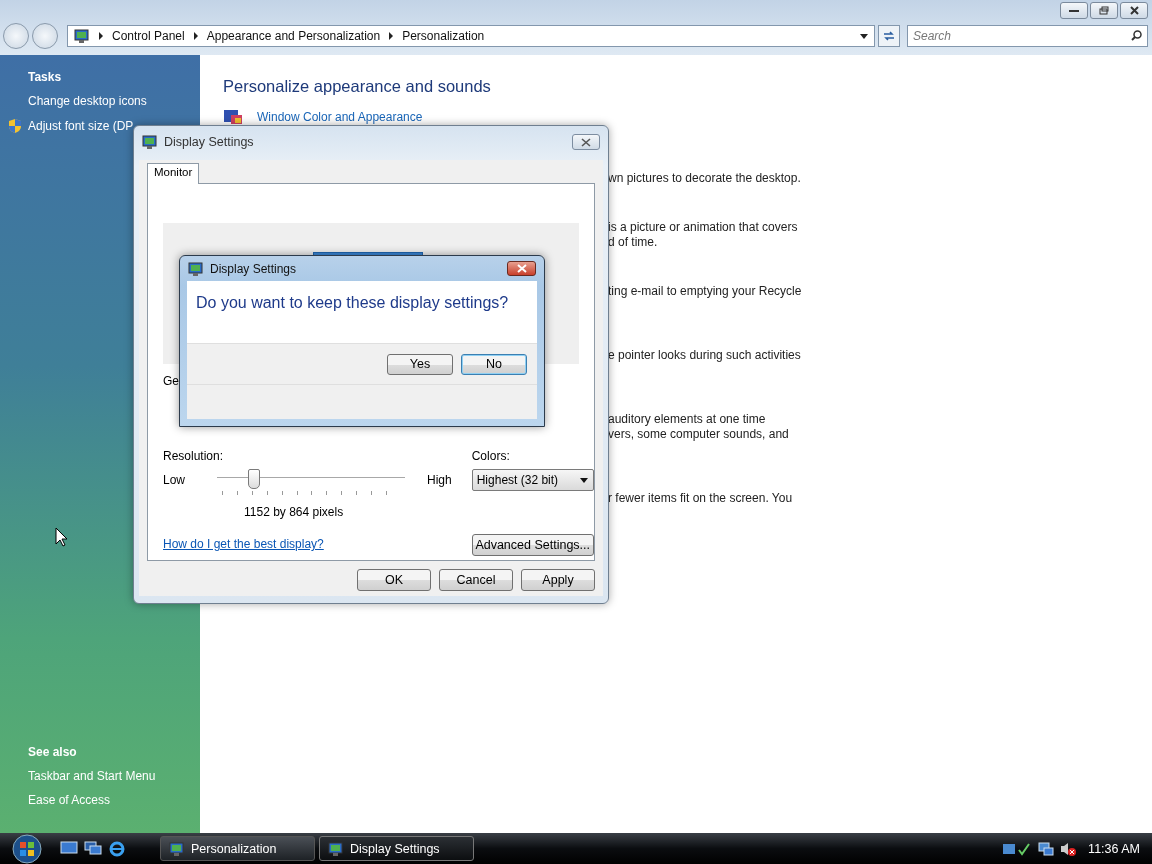 This screenshot has width=1152, height=864. Describe the element at coordinates (633, 242) in the screenshot. I see `description-text: d of time.` at that location.